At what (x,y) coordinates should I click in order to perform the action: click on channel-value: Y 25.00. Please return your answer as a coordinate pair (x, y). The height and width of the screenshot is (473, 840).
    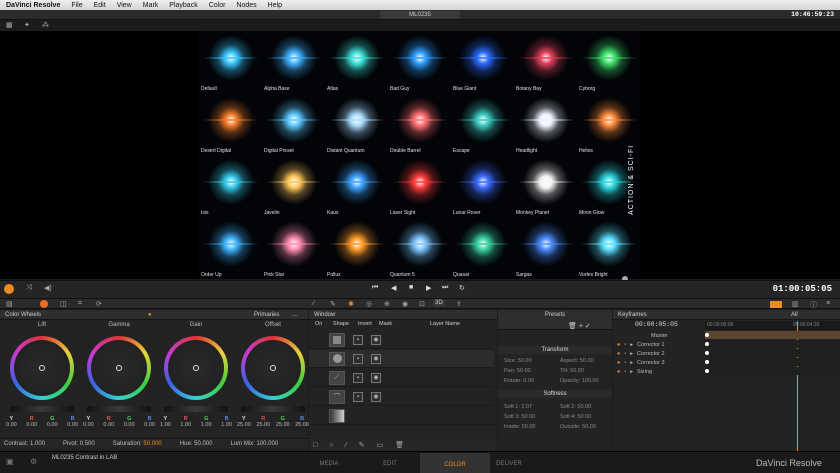
    Looking at the image, I should click on (244, 422).